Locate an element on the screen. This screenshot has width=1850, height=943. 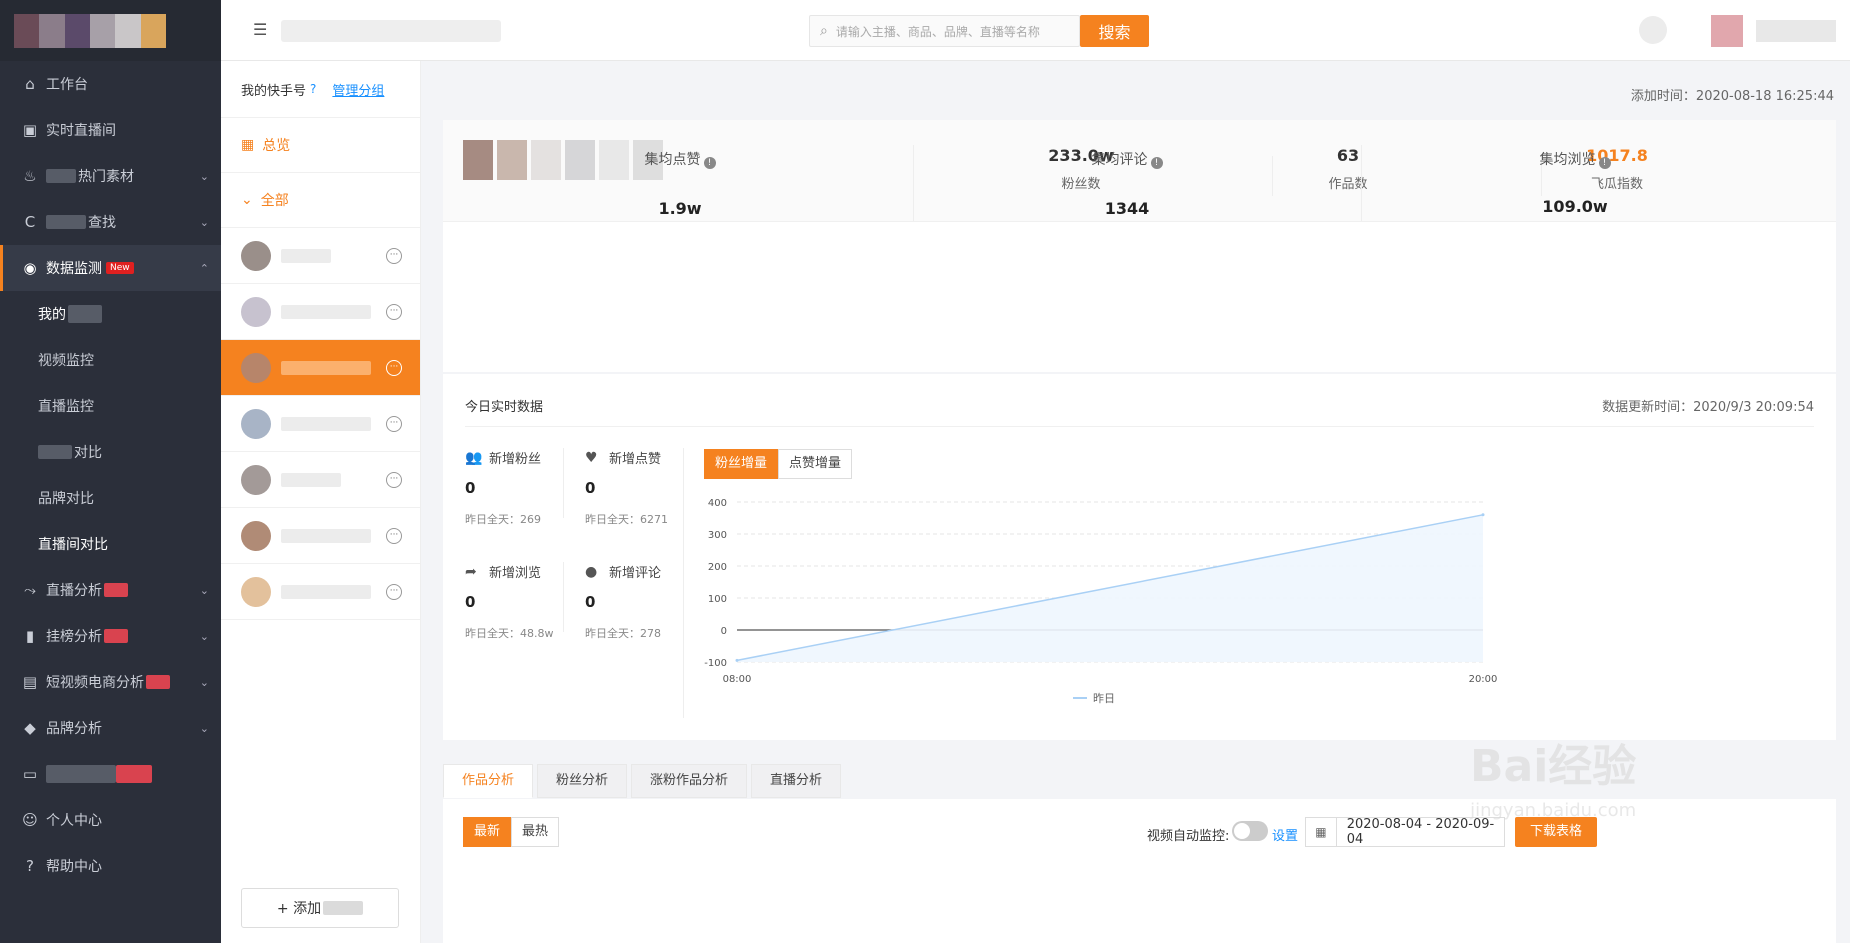
sidebar-item-hot: ♨ 热门素材 ⌄ is located at coordinates (110, 176).